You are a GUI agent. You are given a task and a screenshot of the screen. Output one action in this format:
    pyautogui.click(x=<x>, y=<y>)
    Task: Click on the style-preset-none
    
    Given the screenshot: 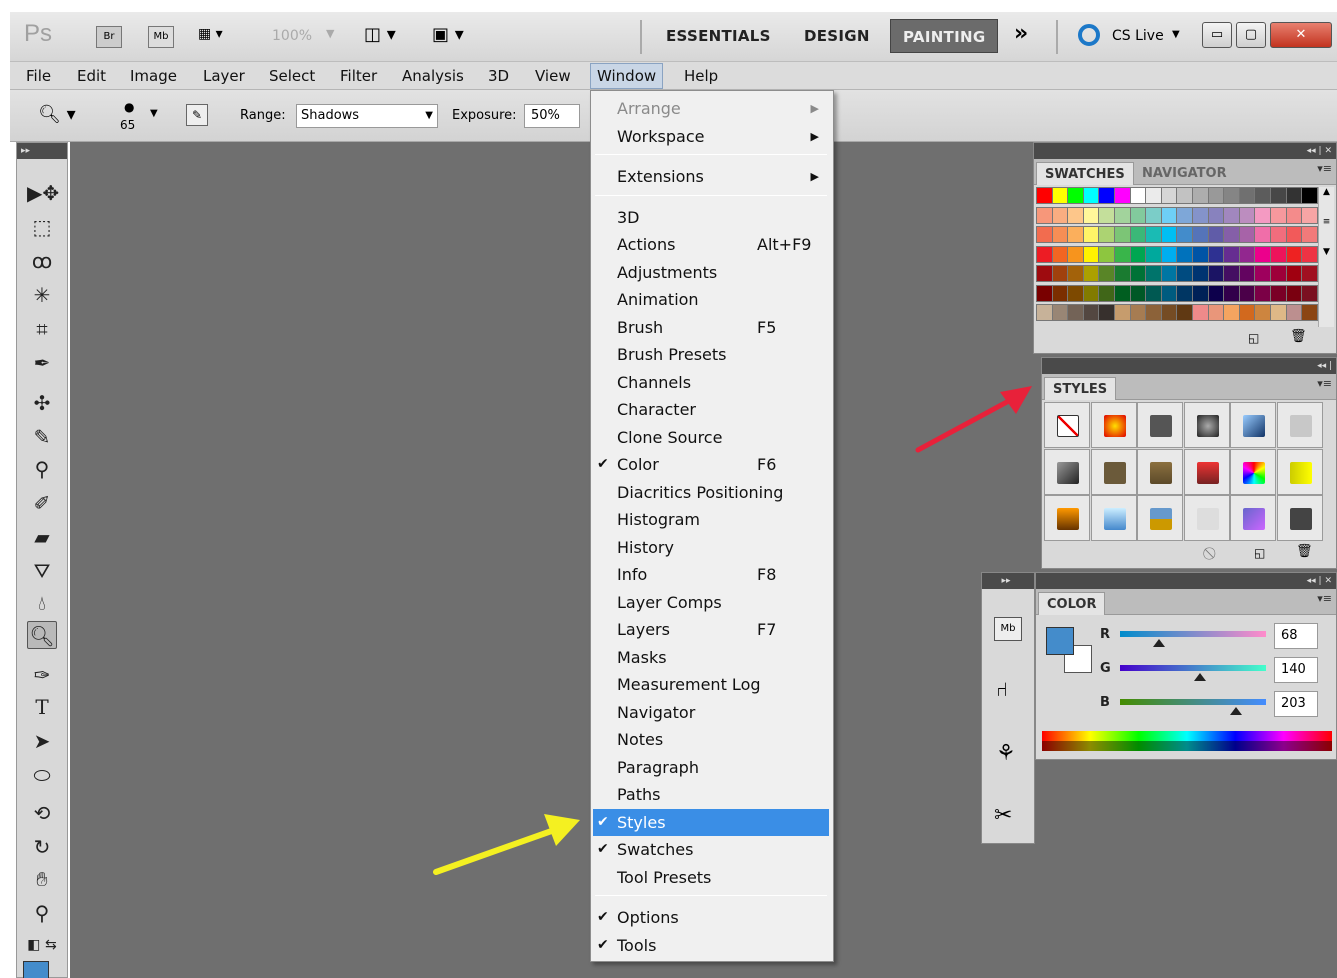 What is the action you would take?
    pyautogui.click(x=1067, y=425)
    